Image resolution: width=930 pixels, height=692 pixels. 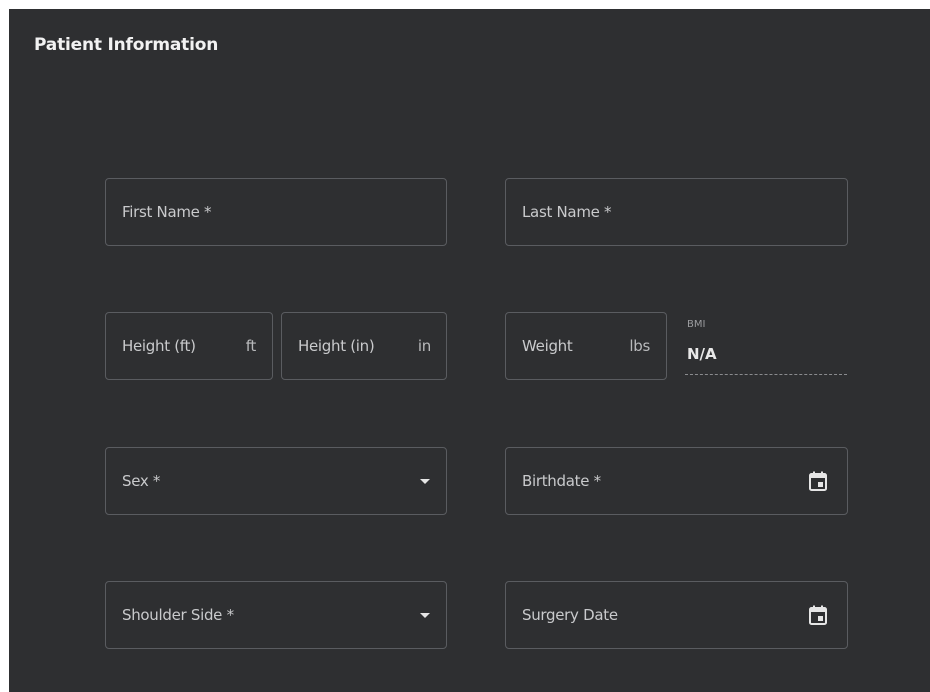 What do you see at coordinates (676, 481) in the screenshot?
I see `birthdate-field: Birthdate *` at bounding box center [676, 481].